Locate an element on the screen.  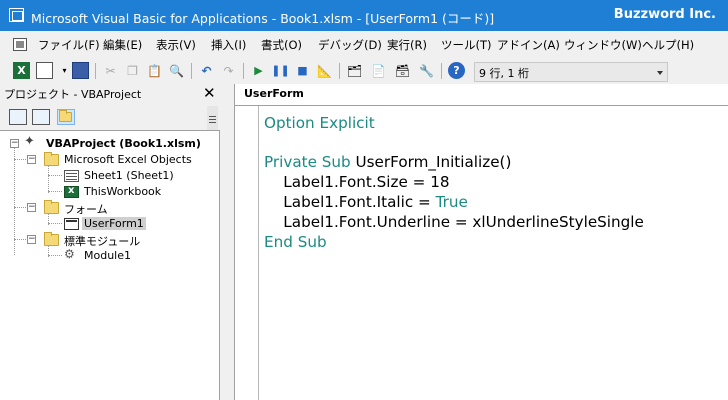
redo-icon: ↷ is located at coordinates (228, 70).